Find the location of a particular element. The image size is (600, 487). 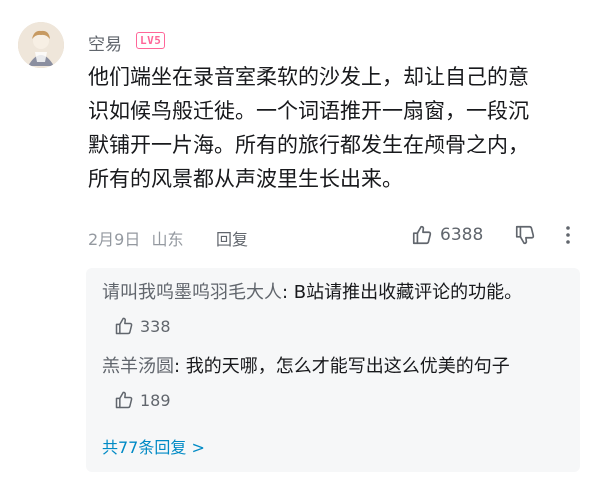

comment-date-location: 2月9日 山东 is located at coordinates (135, 238).